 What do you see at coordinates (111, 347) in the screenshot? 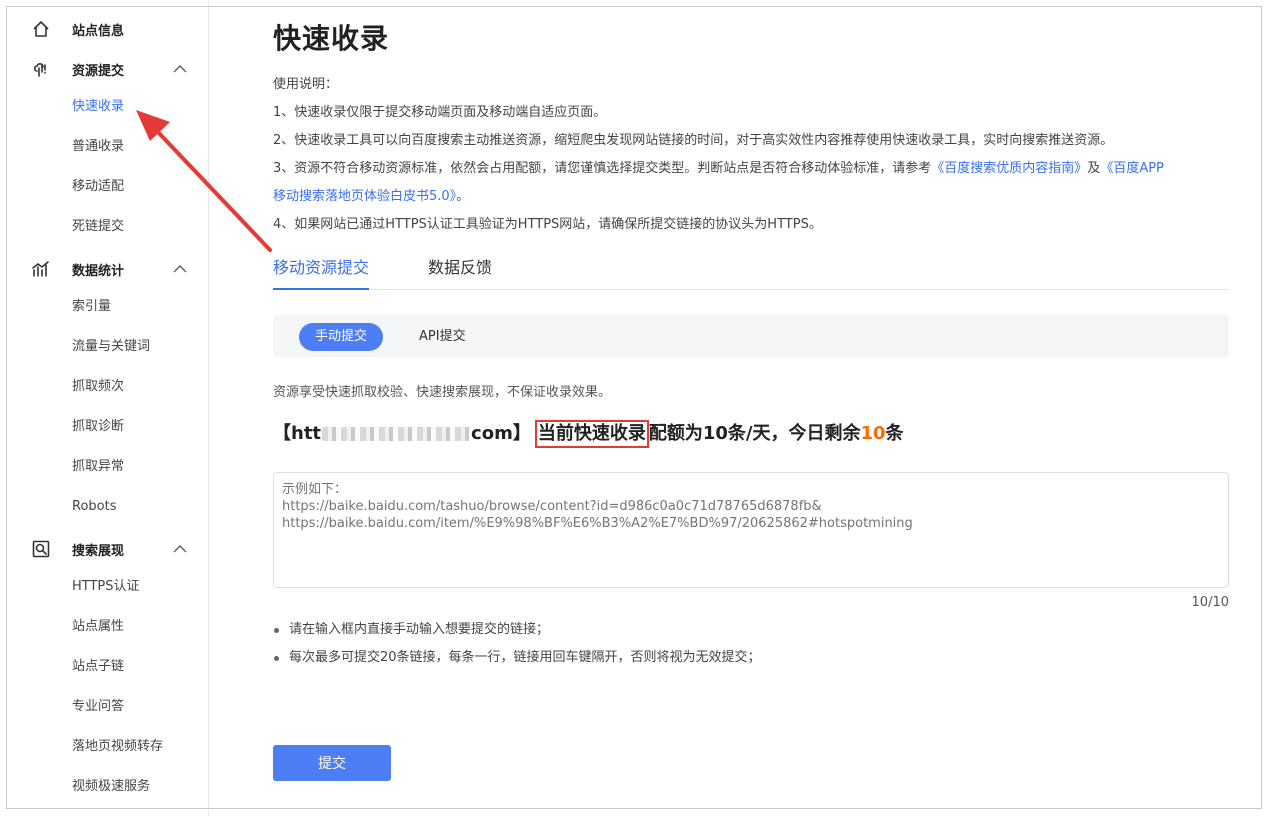
I see `sidebar-item-traffic-keywords: 流量与关键词` at bounding box center [111, 347].